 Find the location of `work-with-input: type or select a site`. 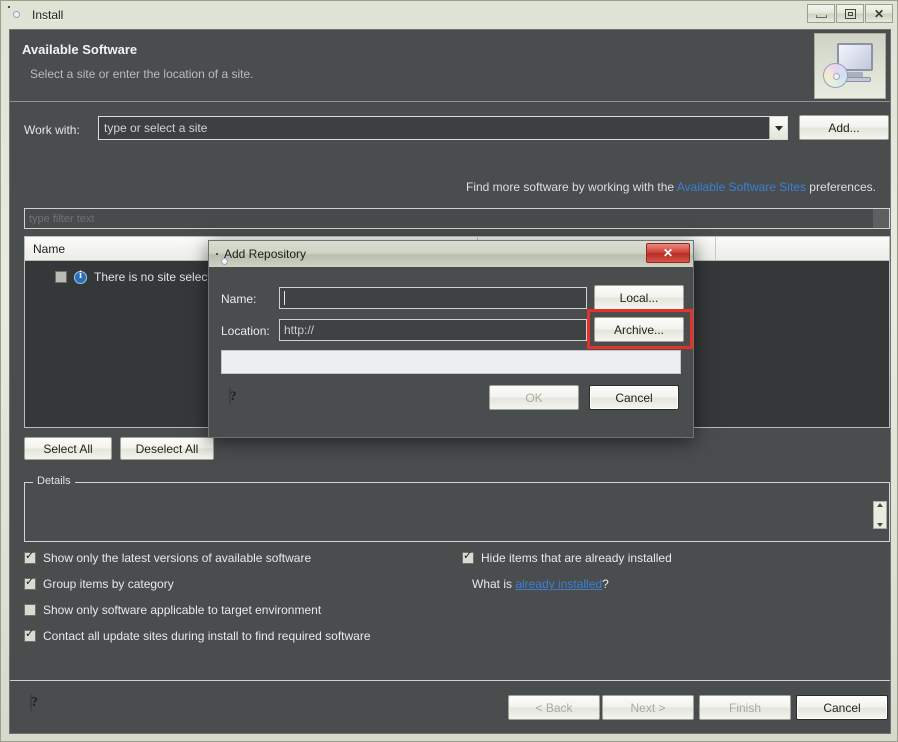

work-with-input: type or select a site is located at coordinates (434, 128).